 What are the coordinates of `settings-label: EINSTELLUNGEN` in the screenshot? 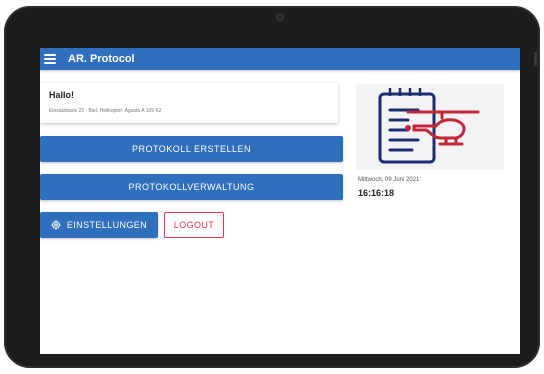 It's located at (107, 225).